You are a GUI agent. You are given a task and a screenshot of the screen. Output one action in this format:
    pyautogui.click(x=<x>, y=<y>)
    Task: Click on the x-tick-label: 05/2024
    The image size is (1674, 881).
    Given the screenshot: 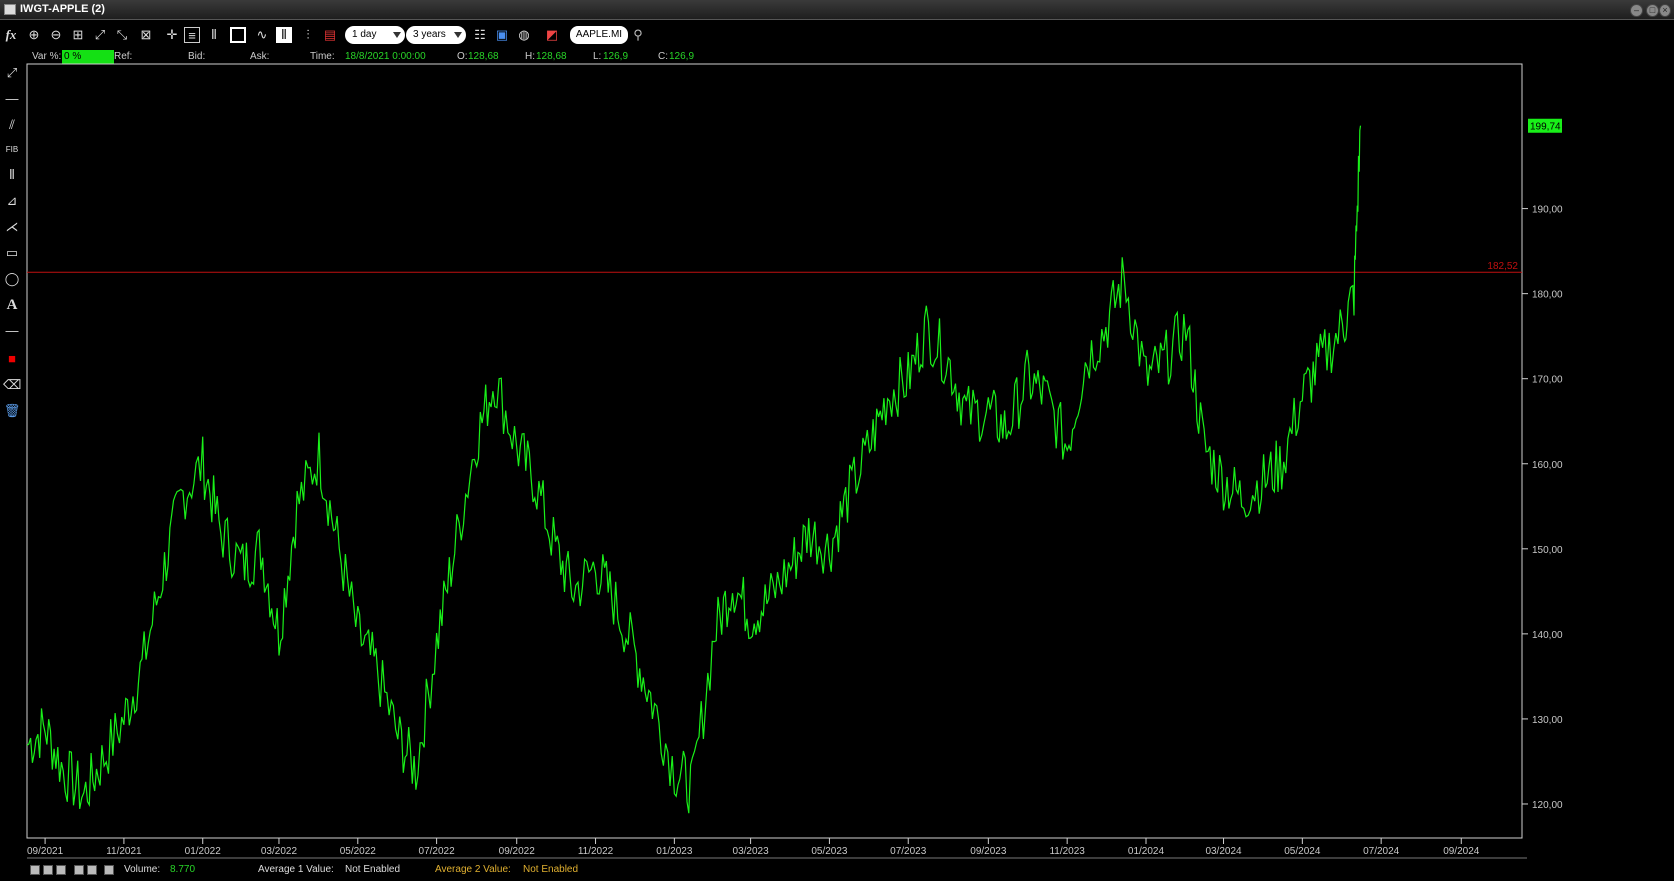 What is the action you would take?
    pyautogui.click(x=1302, y=851)
    